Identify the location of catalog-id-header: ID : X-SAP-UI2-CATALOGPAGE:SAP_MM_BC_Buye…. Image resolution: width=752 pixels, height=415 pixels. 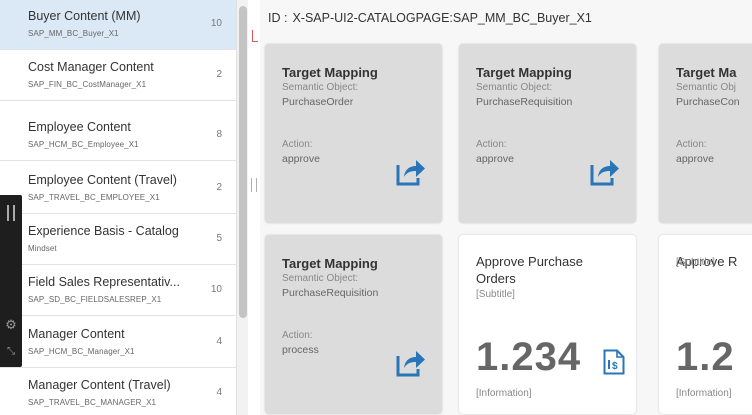
(430, 18).